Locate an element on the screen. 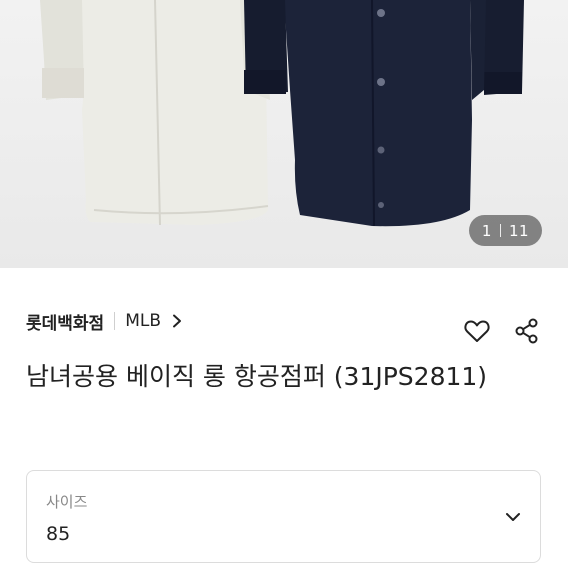 The height and width of the screenshot is (568, 568). image-counter: 1 11 is located at coordinates (505, 230).